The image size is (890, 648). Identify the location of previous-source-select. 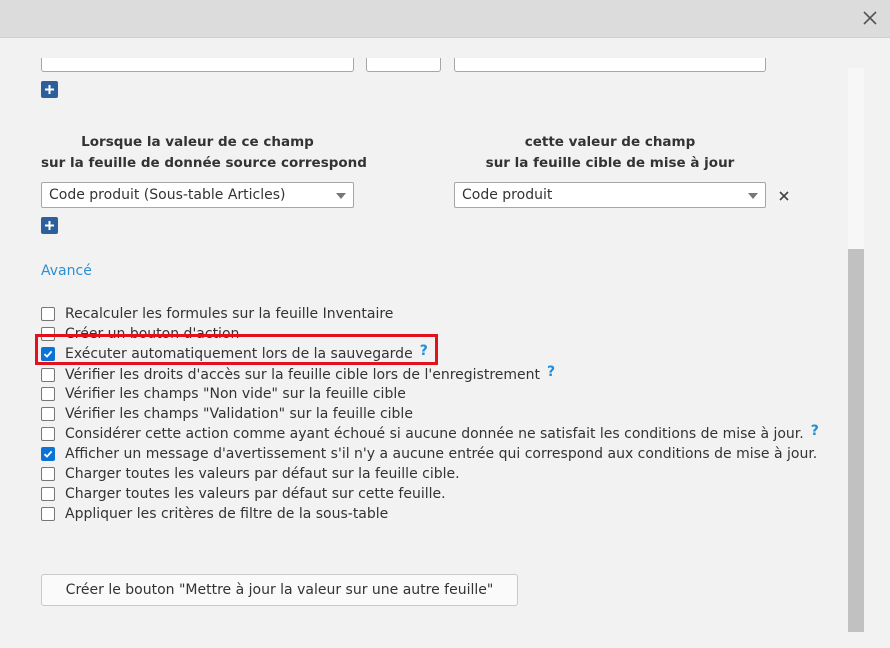
(197, 65).